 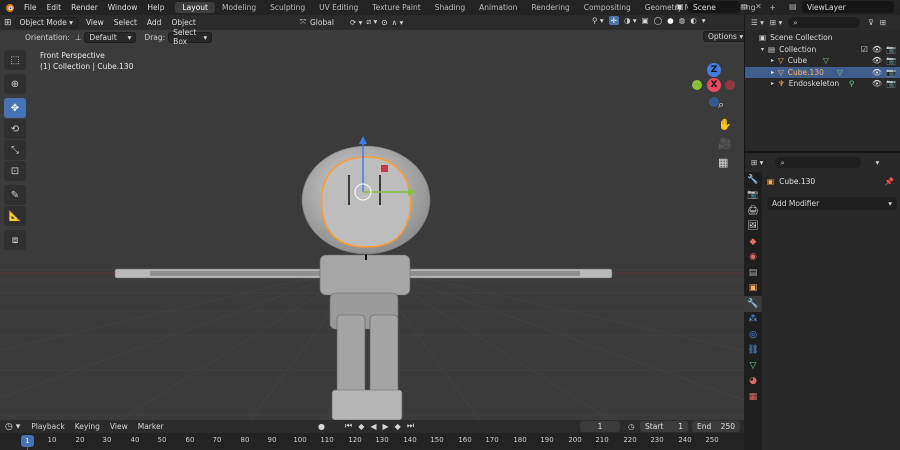 I want to click on transform-tool-icon: ⊡, so click(x=15, y=171).